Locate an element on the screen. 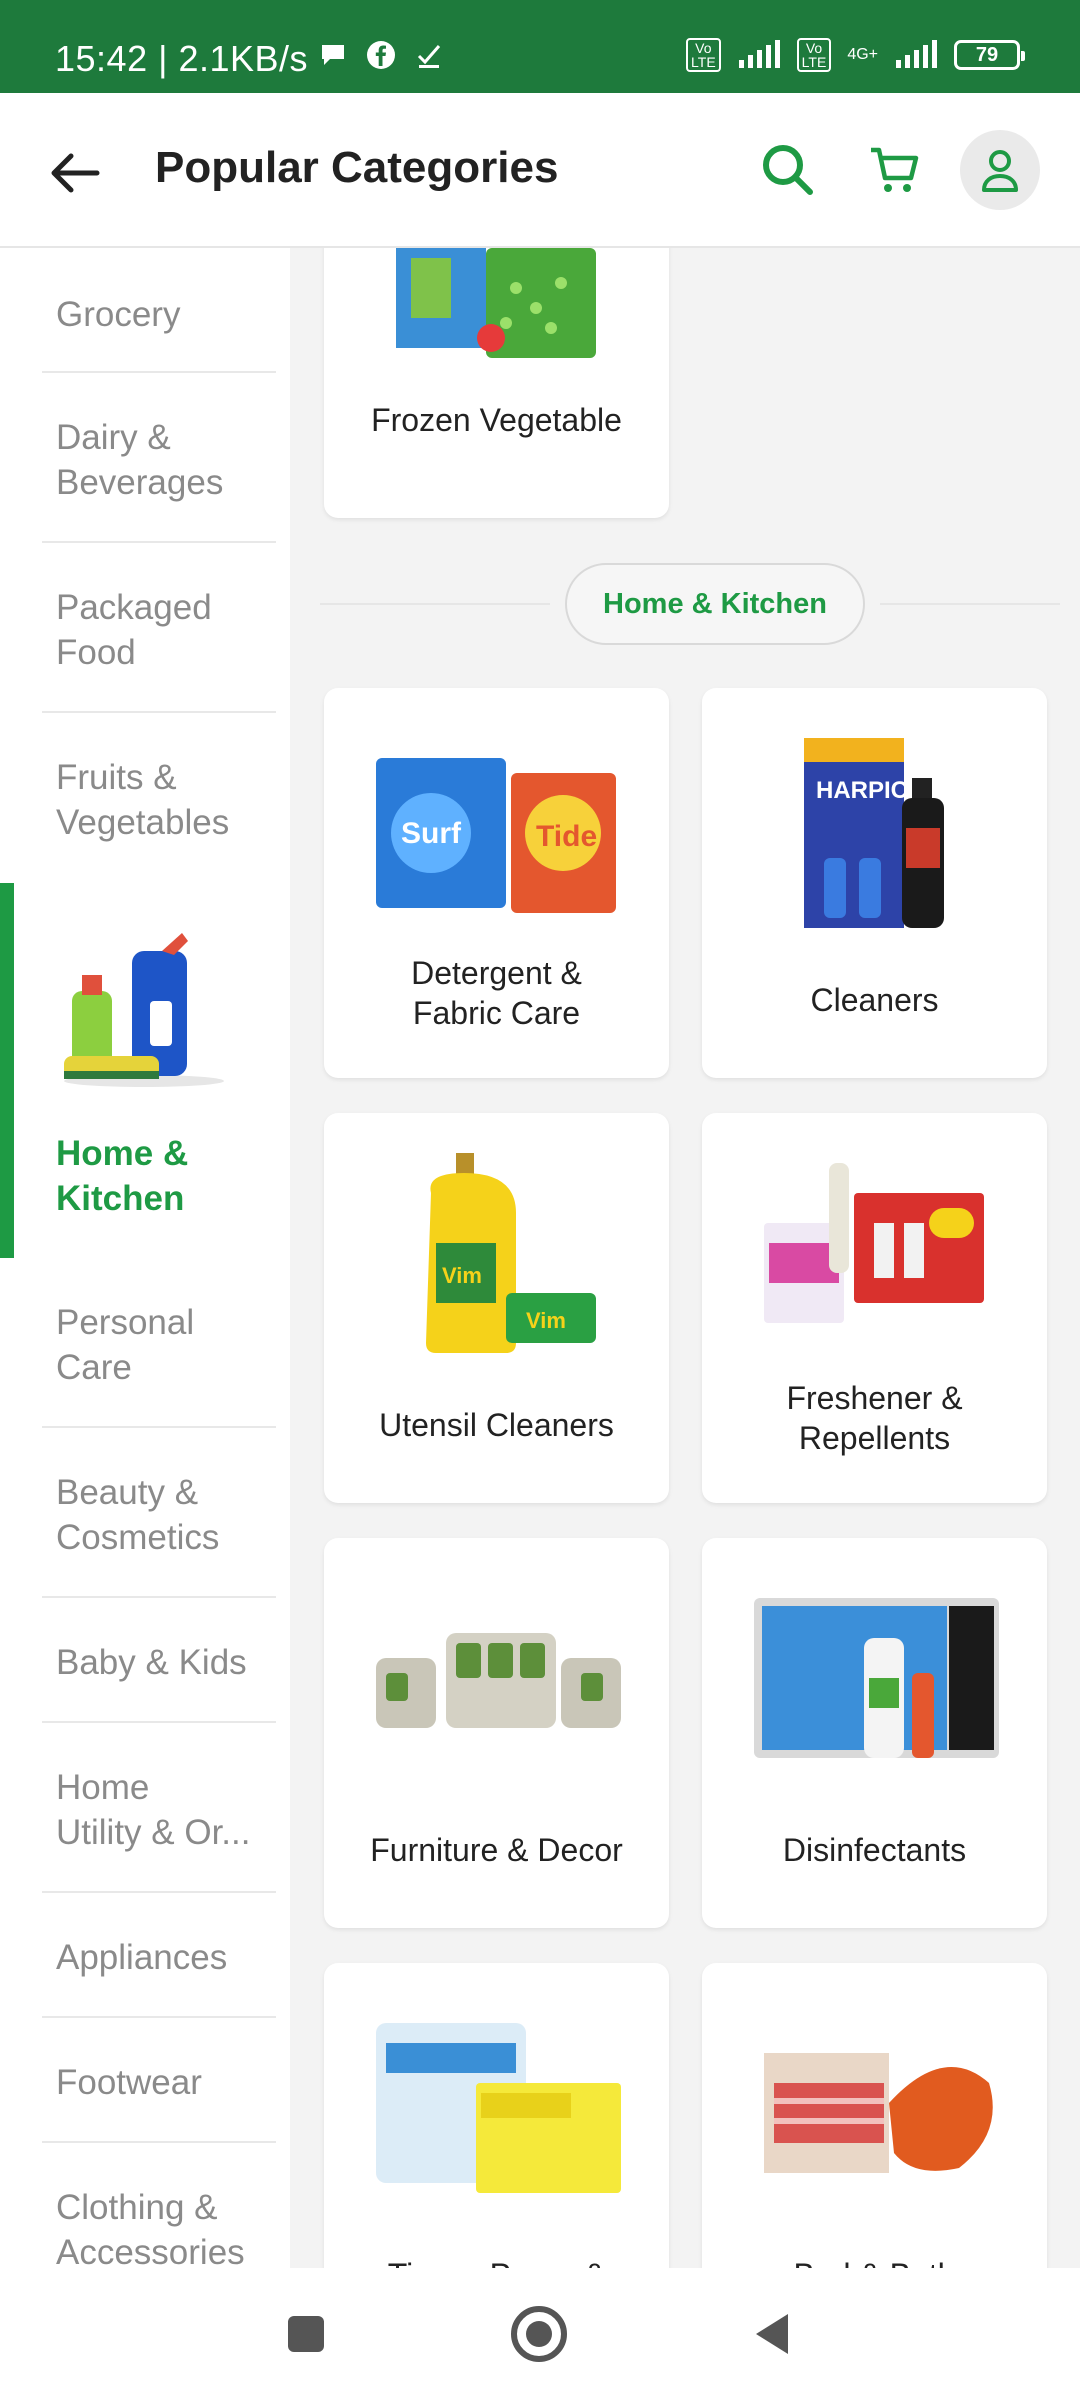 Image resolution: width=1080 pixels, height=2400 pixels. category-card-label: Utensil Cleaners is located at coordinates (496, 1425).